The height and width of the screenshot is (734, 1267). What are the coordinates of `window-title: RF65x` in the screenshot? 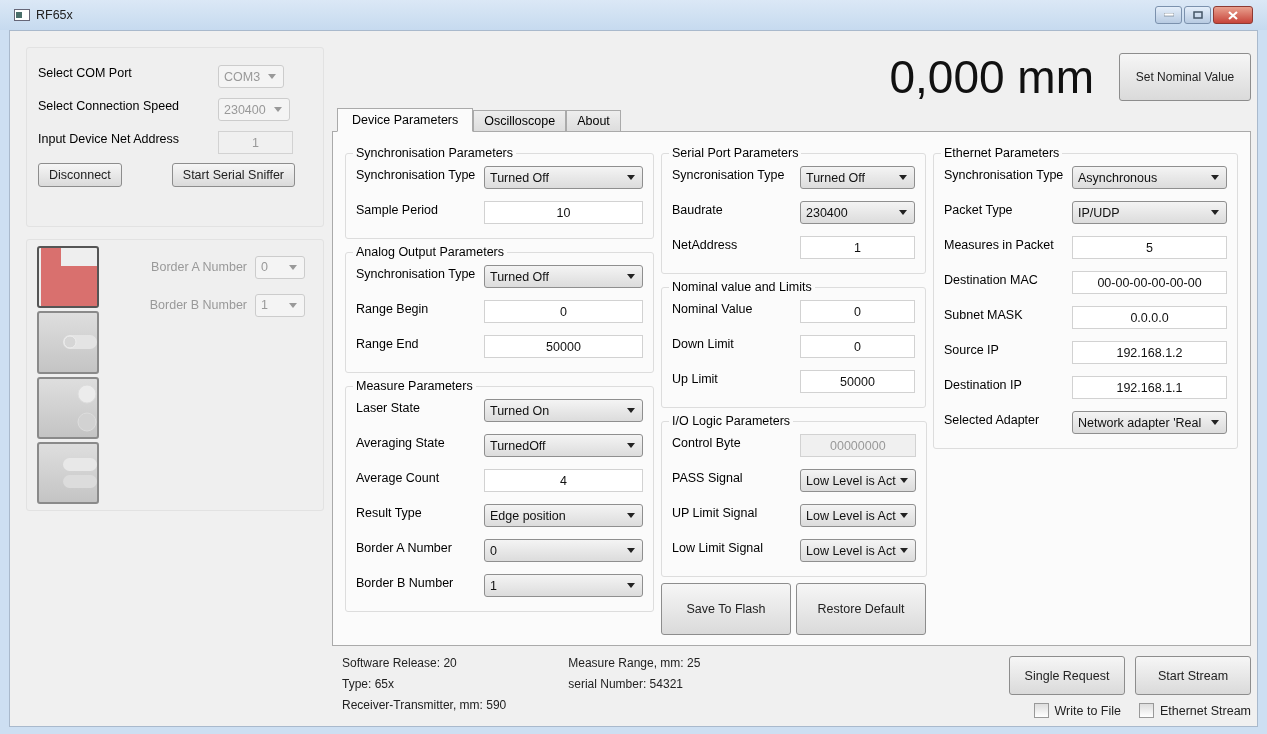 It's located at (54, 15).